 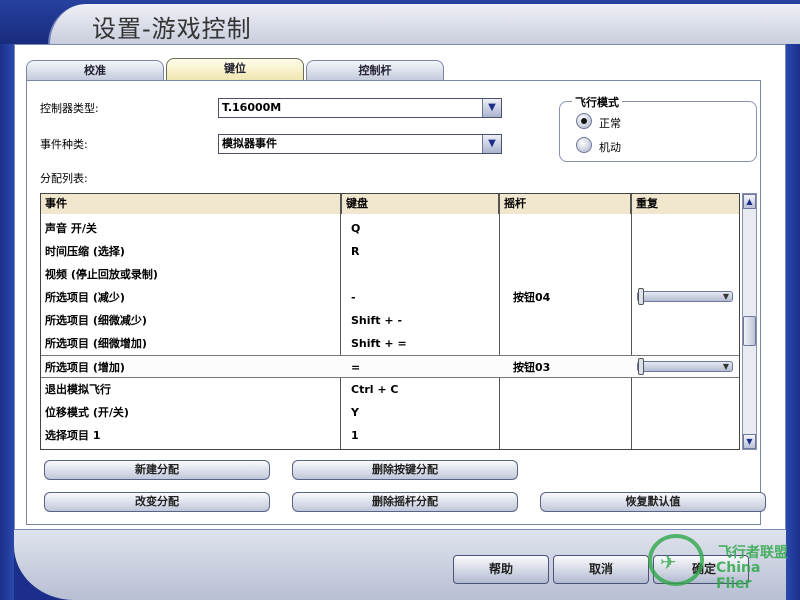 I want to click on scroll-up-icon: ▲, so click(x=749, y=201).